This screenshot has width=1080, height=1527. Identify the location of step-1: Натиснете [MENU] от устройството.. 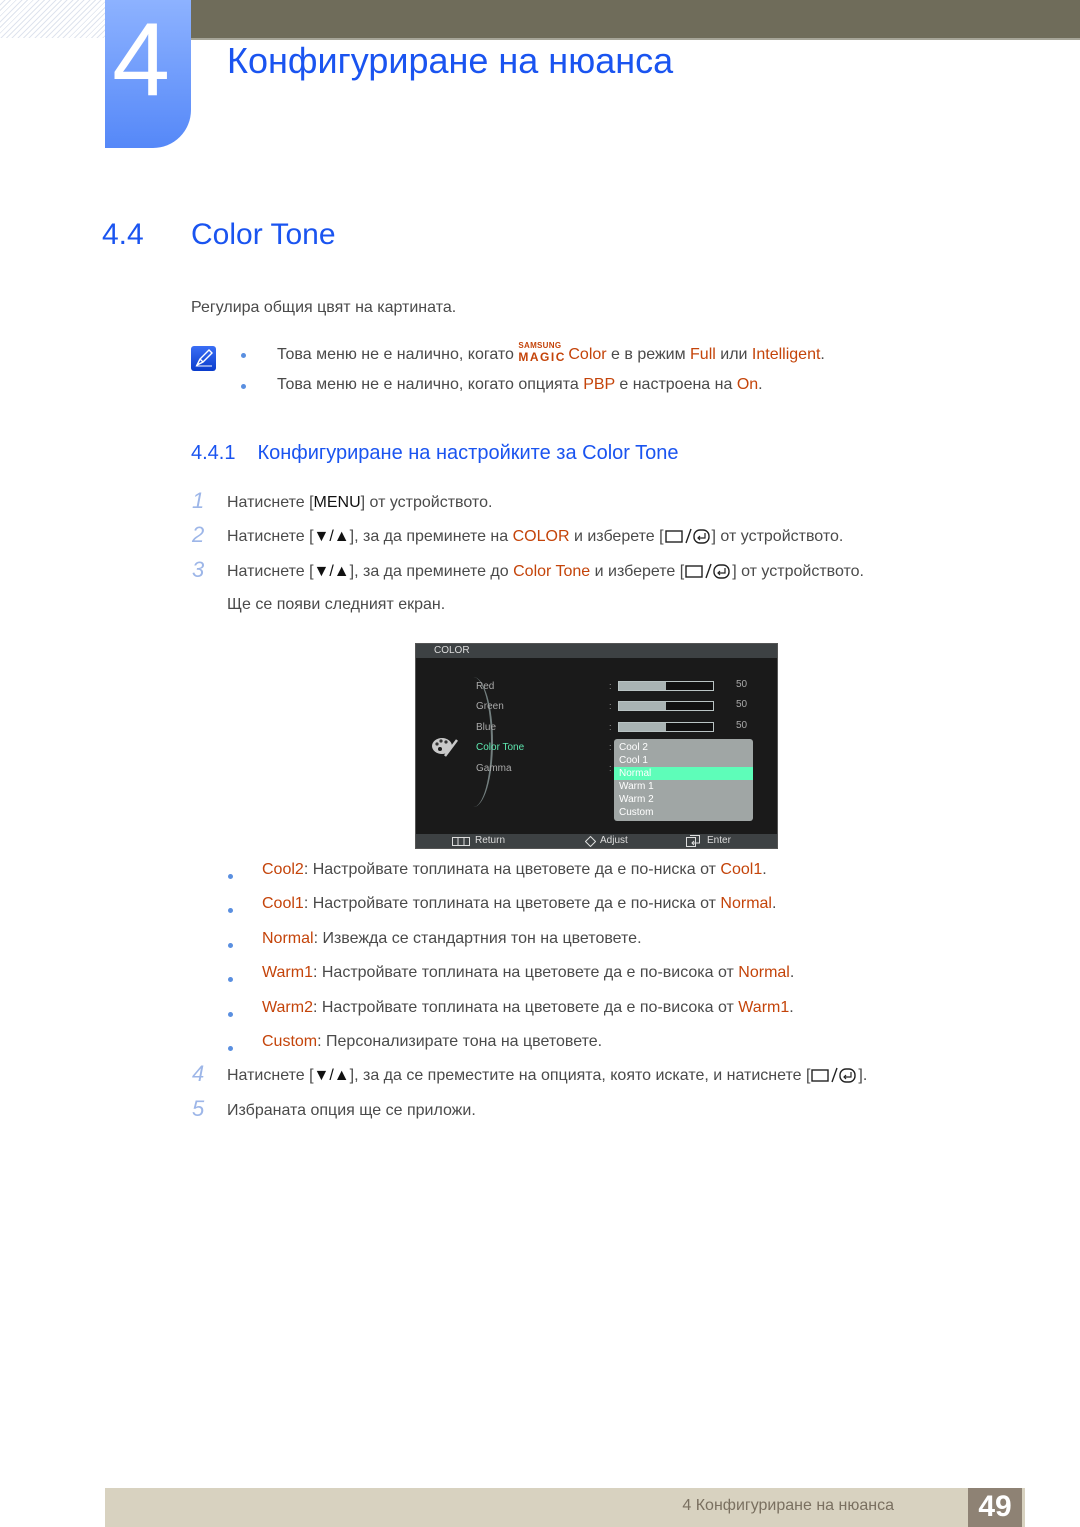
(360, 502).